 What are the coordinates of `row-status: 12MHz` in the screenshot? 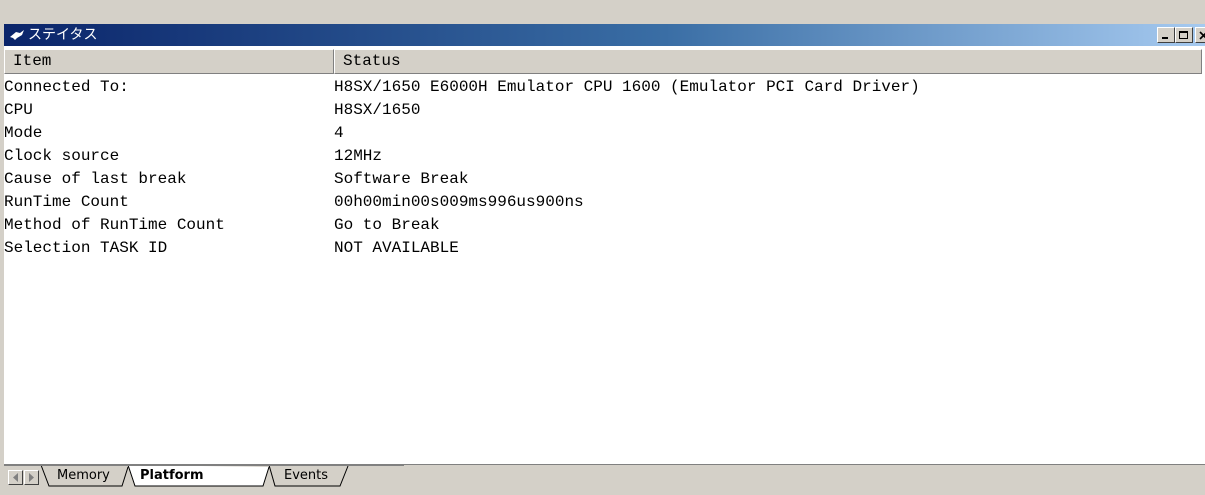 It's located at (358, 156).